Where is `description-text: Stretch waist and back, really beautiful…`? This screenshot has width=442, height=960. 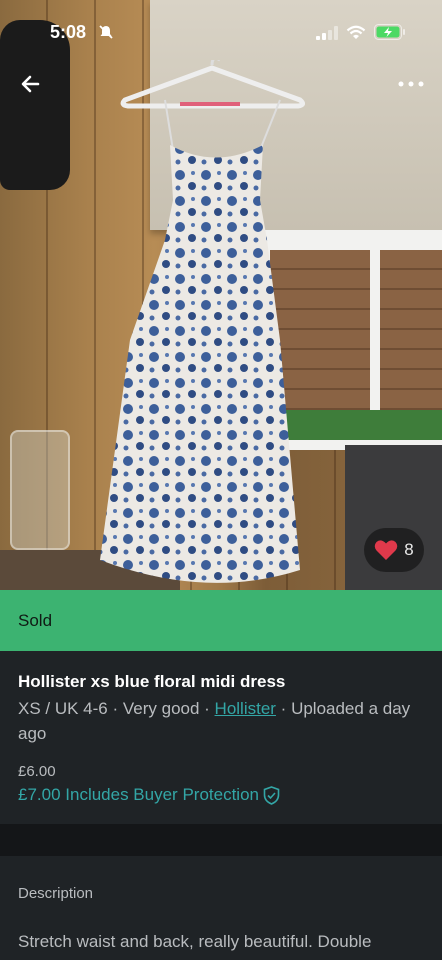 description-text: Stretch waist and back, really beautiful… is located at coordinates (195, 941).